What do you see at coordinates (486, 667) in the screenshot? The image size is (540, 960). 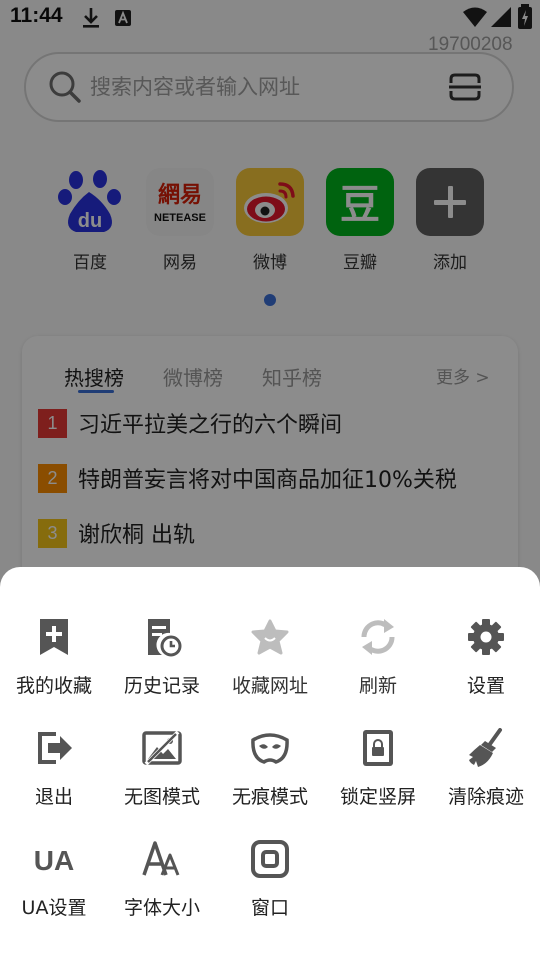 I see `menu-item-settings: 设置` at bounding box center [486, 667].